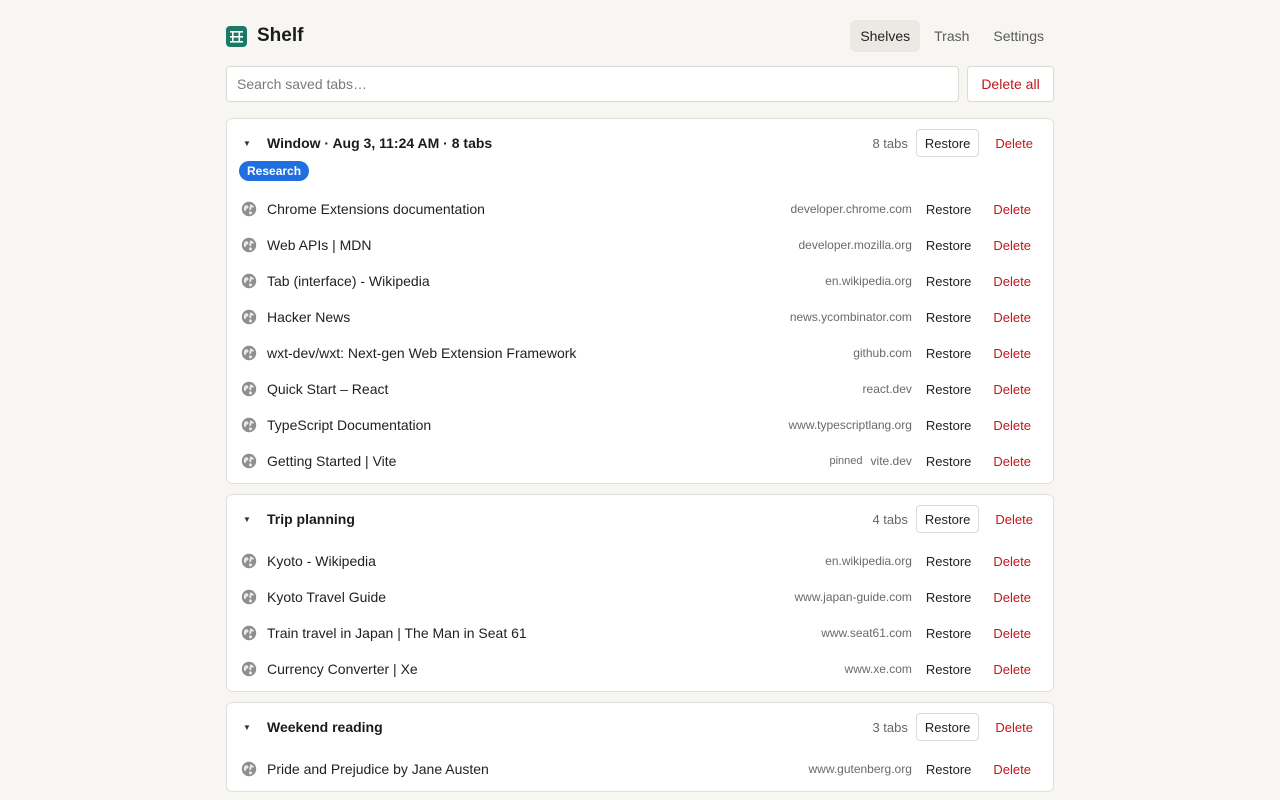 This screenshot has height=800, width=1280. I want to click on shelf-tab-count: 4 tabs, so click(890, 519).